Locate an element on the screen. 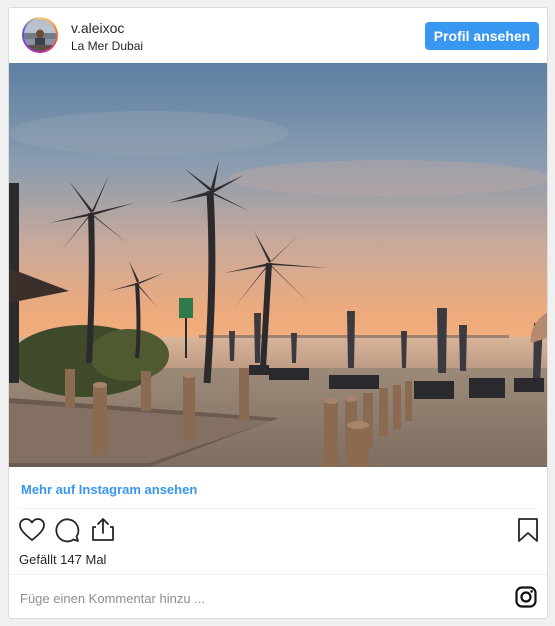  likes-count: Gefällt 147 Mal is located at coordinates (62, 559).